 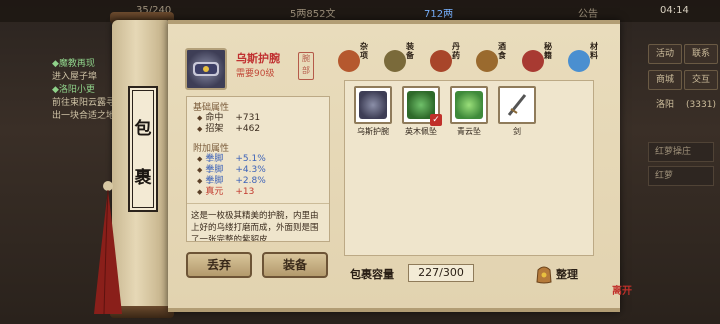 I want to click on contact-button: 联系, so click(x=701, y=54).